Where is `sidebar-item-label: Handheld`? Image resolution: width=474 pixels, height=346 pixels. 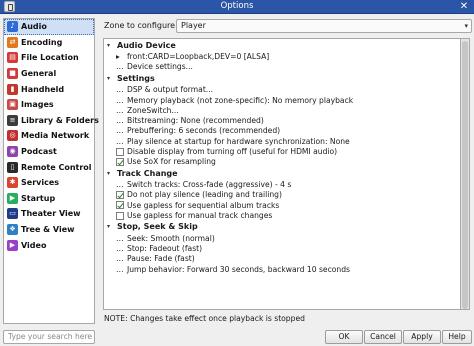 sidebar-item-label: Handheld is located at coordinates (43, 89).